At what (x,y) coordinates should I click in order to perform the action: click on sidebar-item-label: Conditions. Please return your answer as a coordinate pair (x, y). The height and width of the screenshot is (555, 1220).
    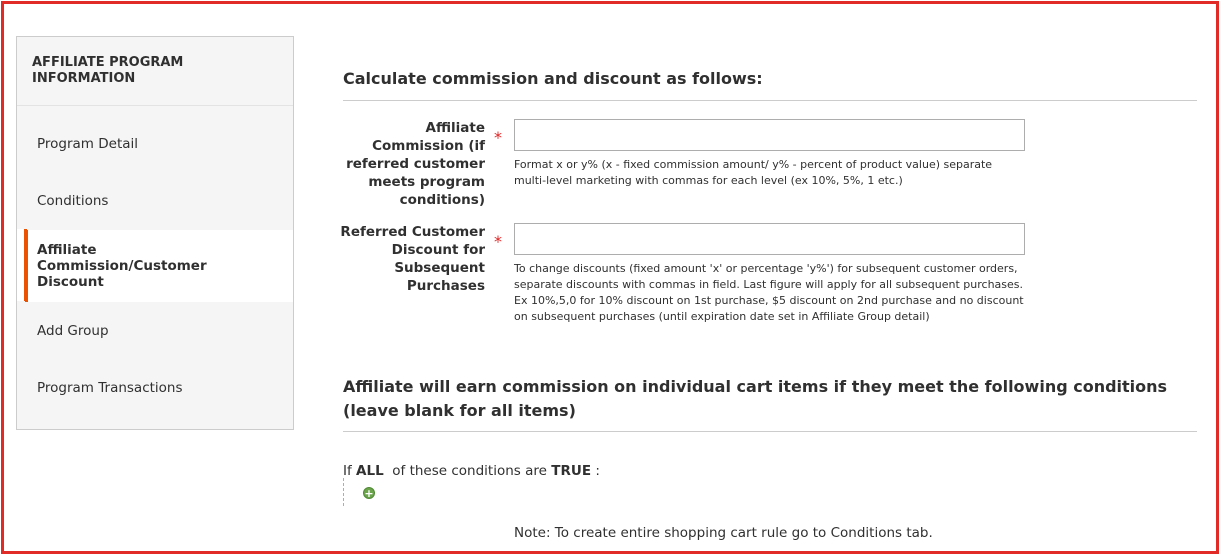
    Looking at the image, I should click on (73, 201).